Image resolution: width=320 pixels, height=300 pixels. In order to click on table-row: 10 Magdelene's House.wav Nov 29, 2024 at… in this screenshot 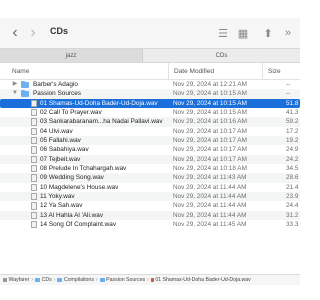, I will do `click(150, 187)`.